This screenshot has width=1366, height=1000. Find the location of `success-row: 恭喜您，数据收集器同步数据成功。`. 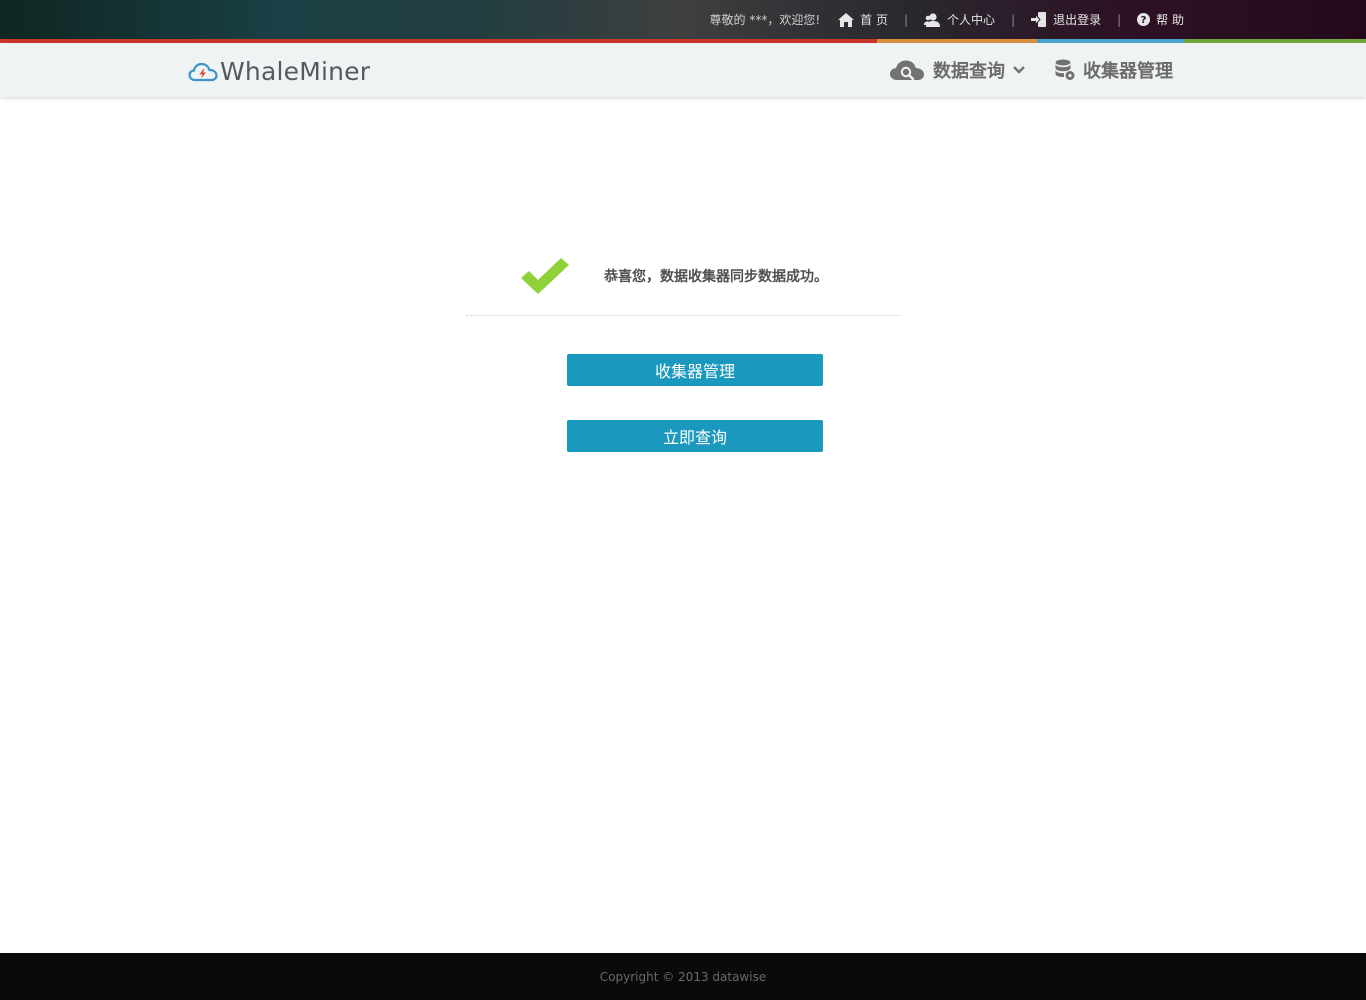

success-row: 恭喜您，数据收集器同步数据成功。 is located at coordinates (683, 276).